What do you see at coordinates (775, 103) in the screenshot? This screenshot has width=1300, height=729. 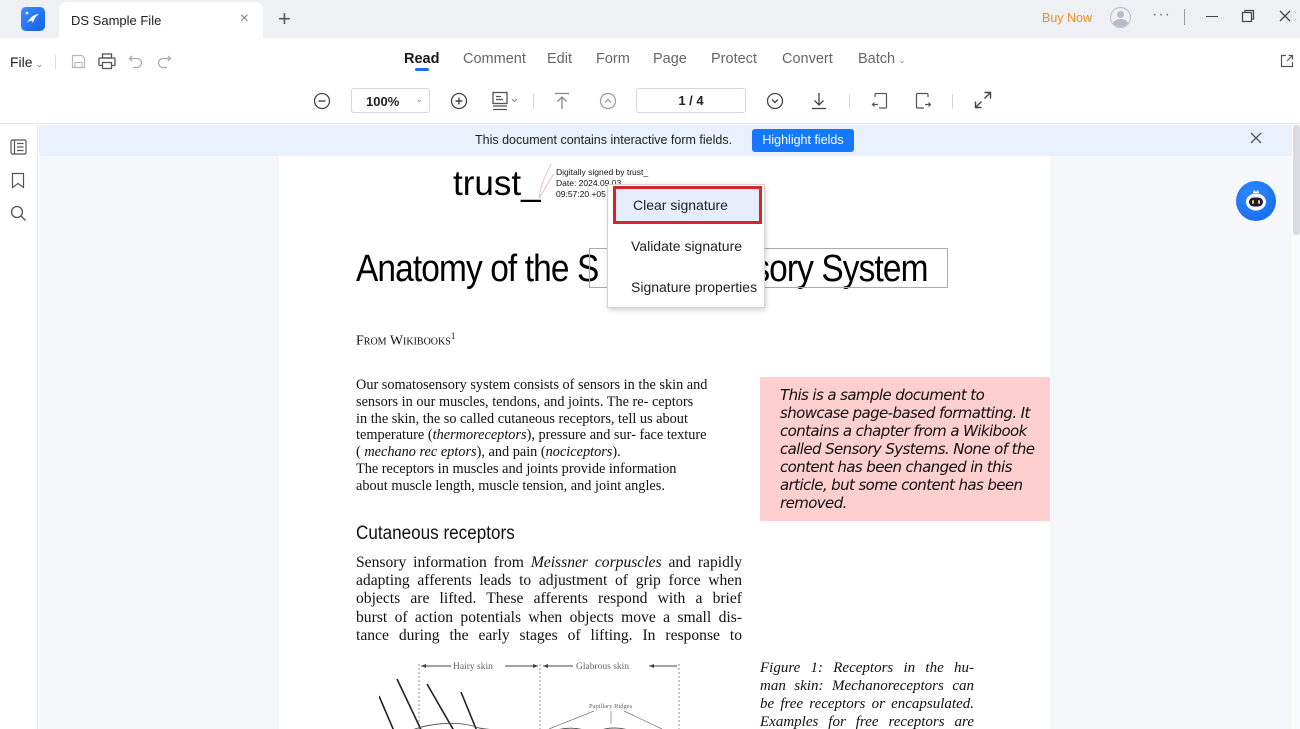 I see `next-page-icon` at bounding box center [775, 103].